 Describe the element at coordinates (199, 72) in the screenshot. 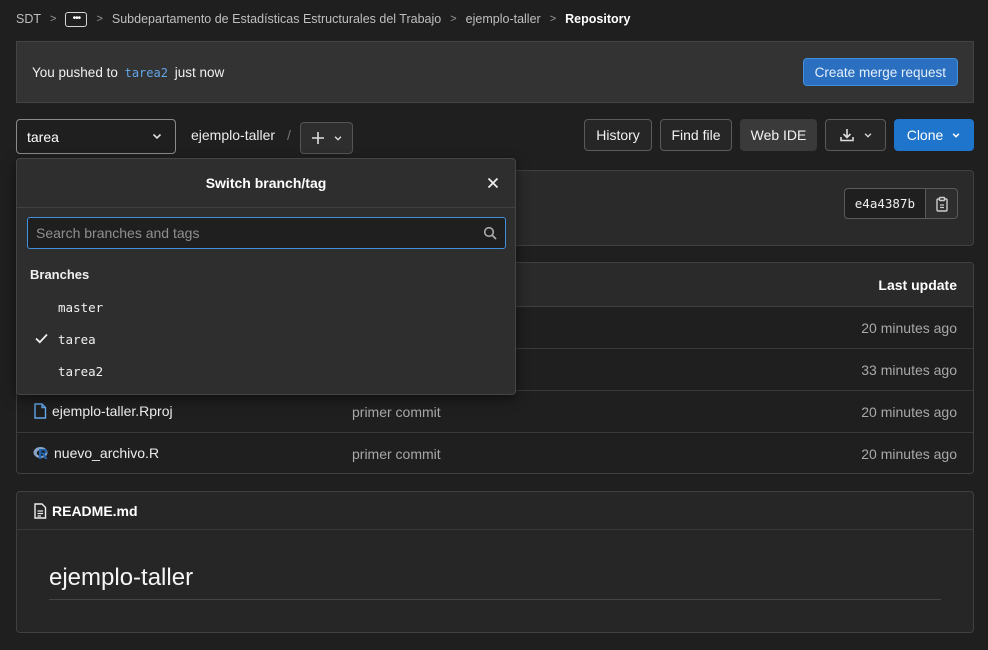

I see `alert-suffix: just now` at that location.